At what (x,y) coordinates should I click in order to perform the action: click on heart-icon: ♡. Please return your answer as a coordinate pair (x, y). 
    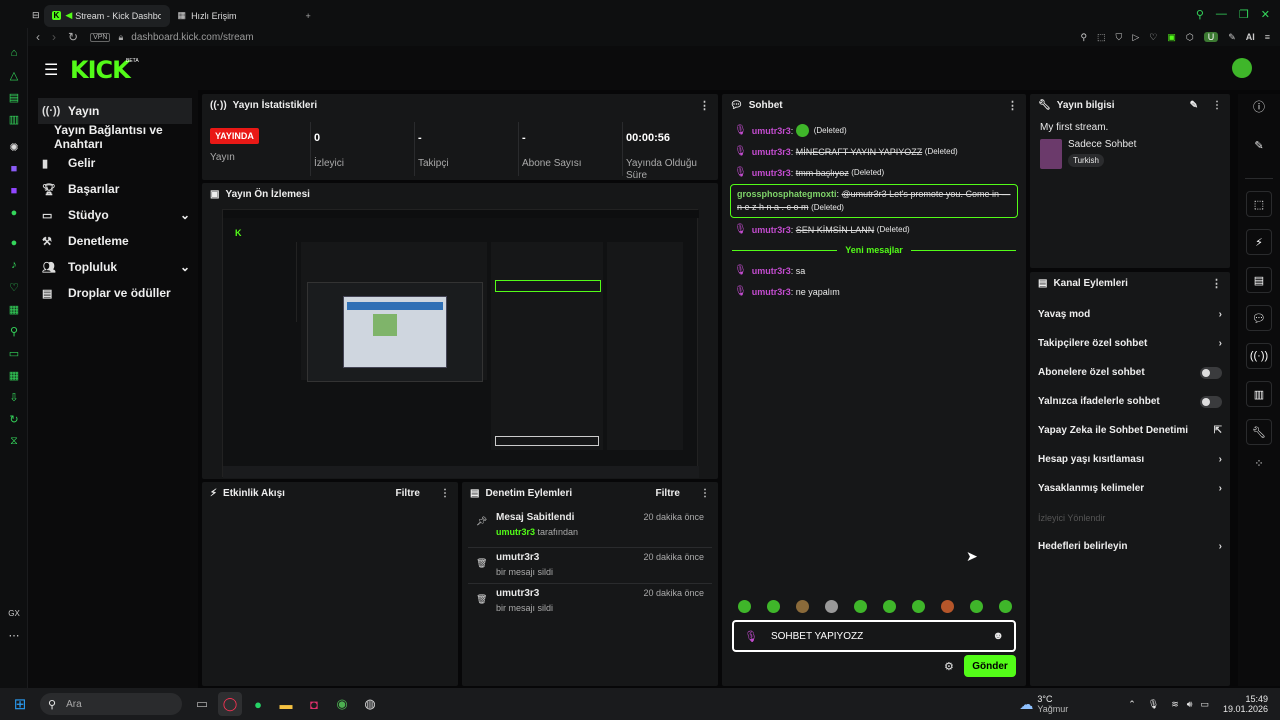
    Looking at the image, I should click on (1153, 37).